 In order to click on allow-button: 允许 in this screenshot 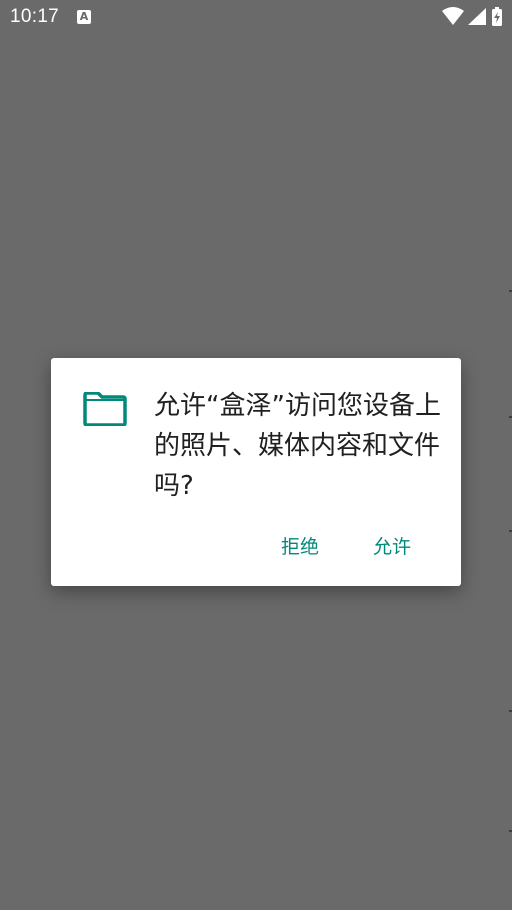, I will do `click(392, 547)`.